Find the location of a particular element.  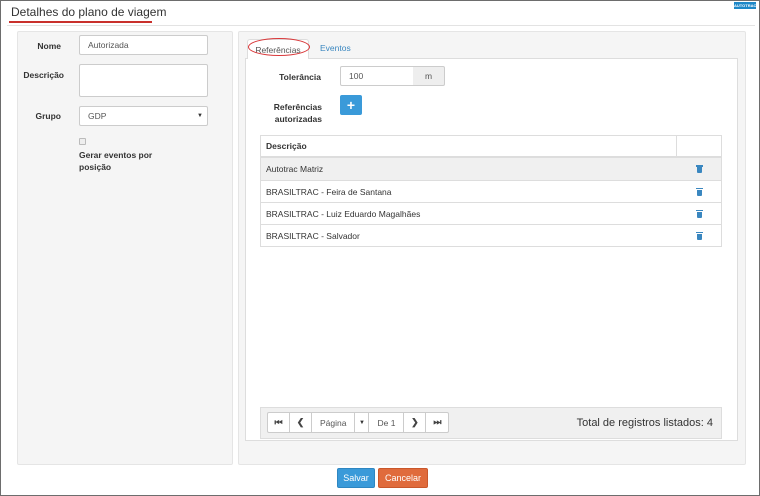

referencias-autorizadas-line2: autorizadas is located at coordinates (298, 119).